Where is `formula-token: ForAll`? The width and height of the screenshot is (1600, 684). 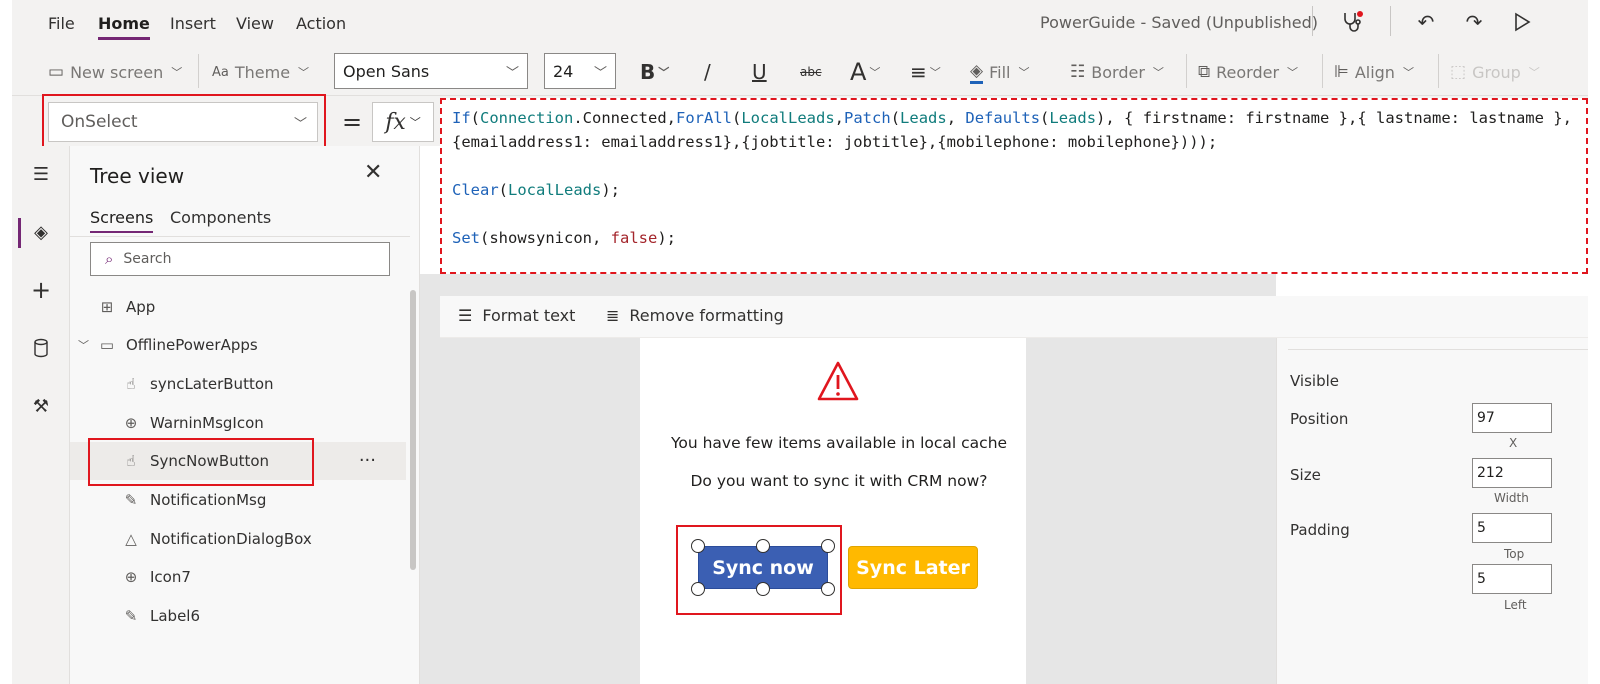 formula-token: ForAll is located at coordinates (704, 118).